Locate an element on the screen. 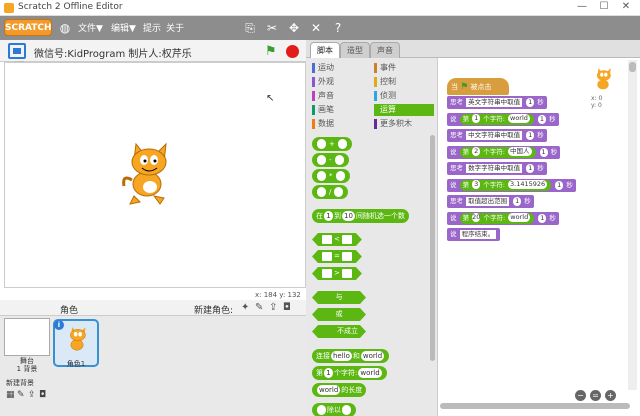 This screenshot has width=640, height=416. category-motion: 运动 is located at coordinates (342, 68).